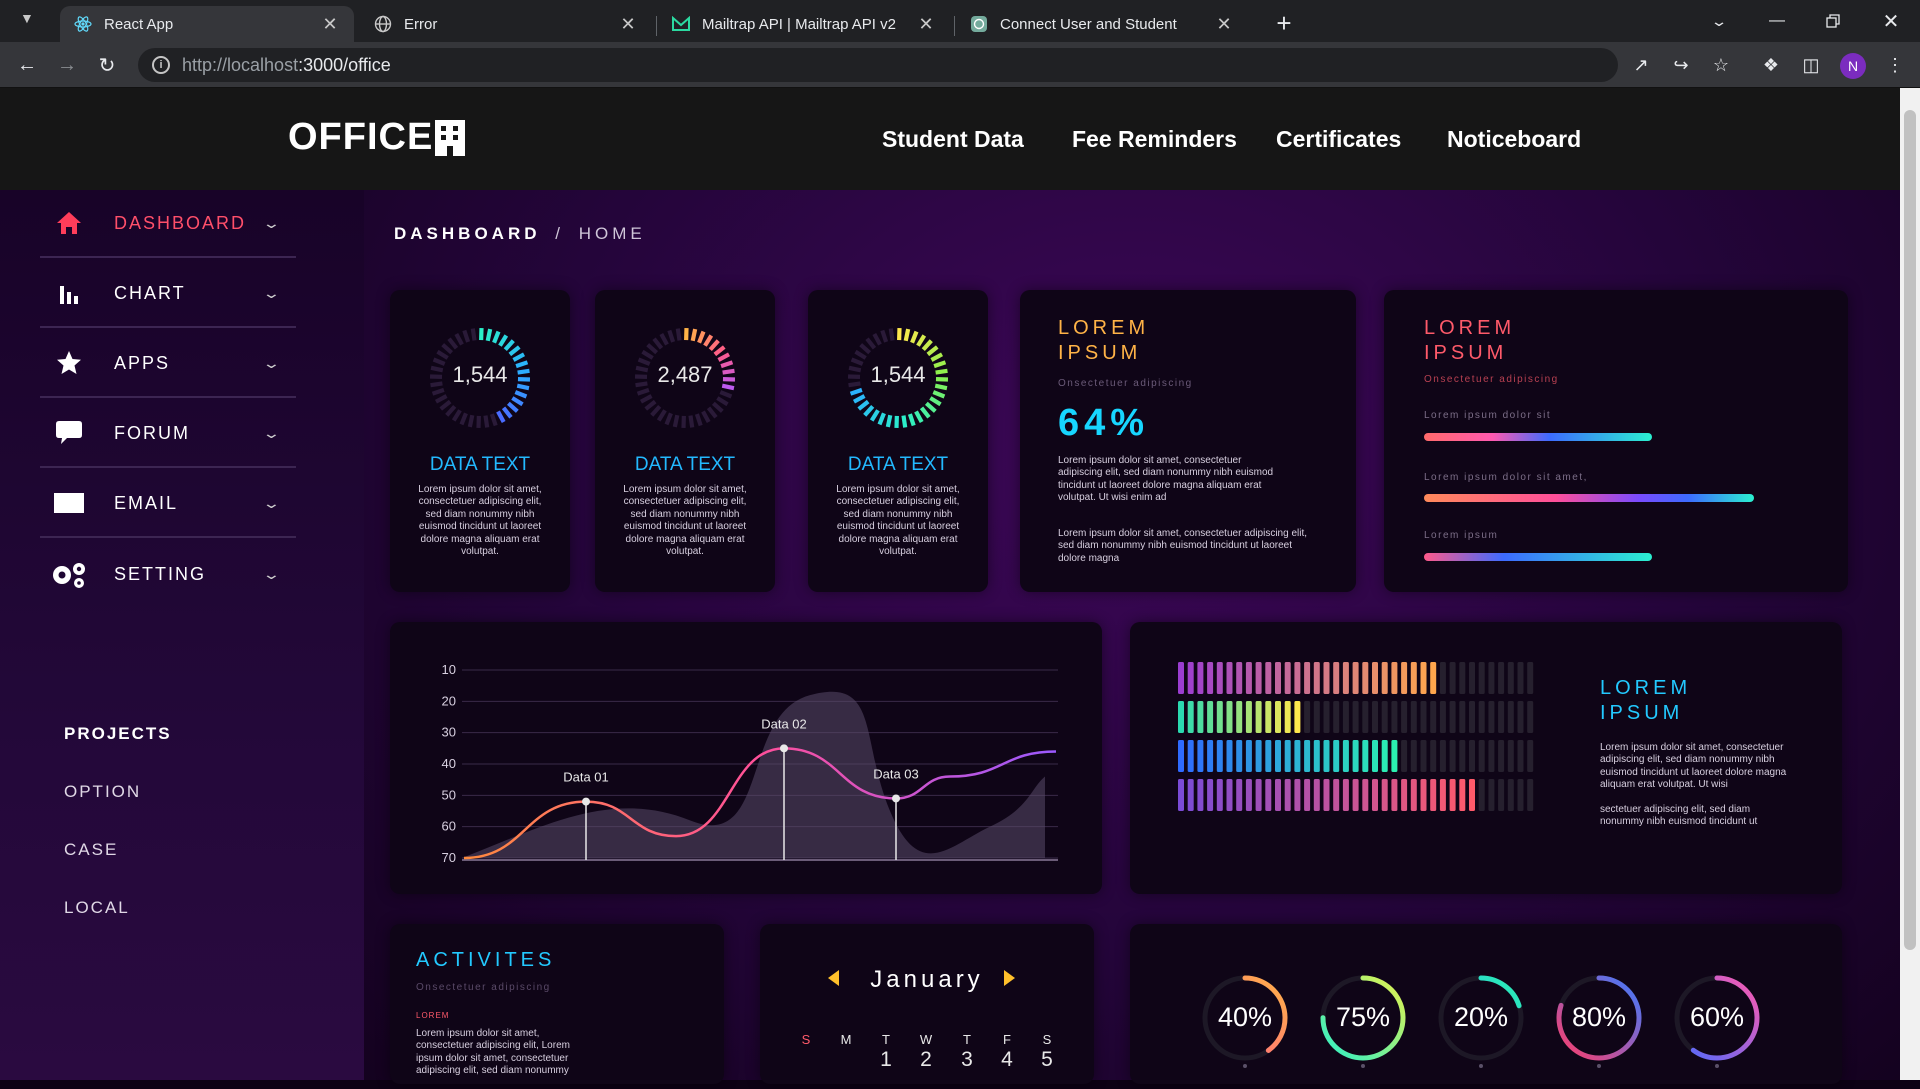 The width and height of the screenshot is (1920, 1089). Describe the element at coordinates (449, 763) in the screenshot. I see `y-tick-label: 40` at that location.